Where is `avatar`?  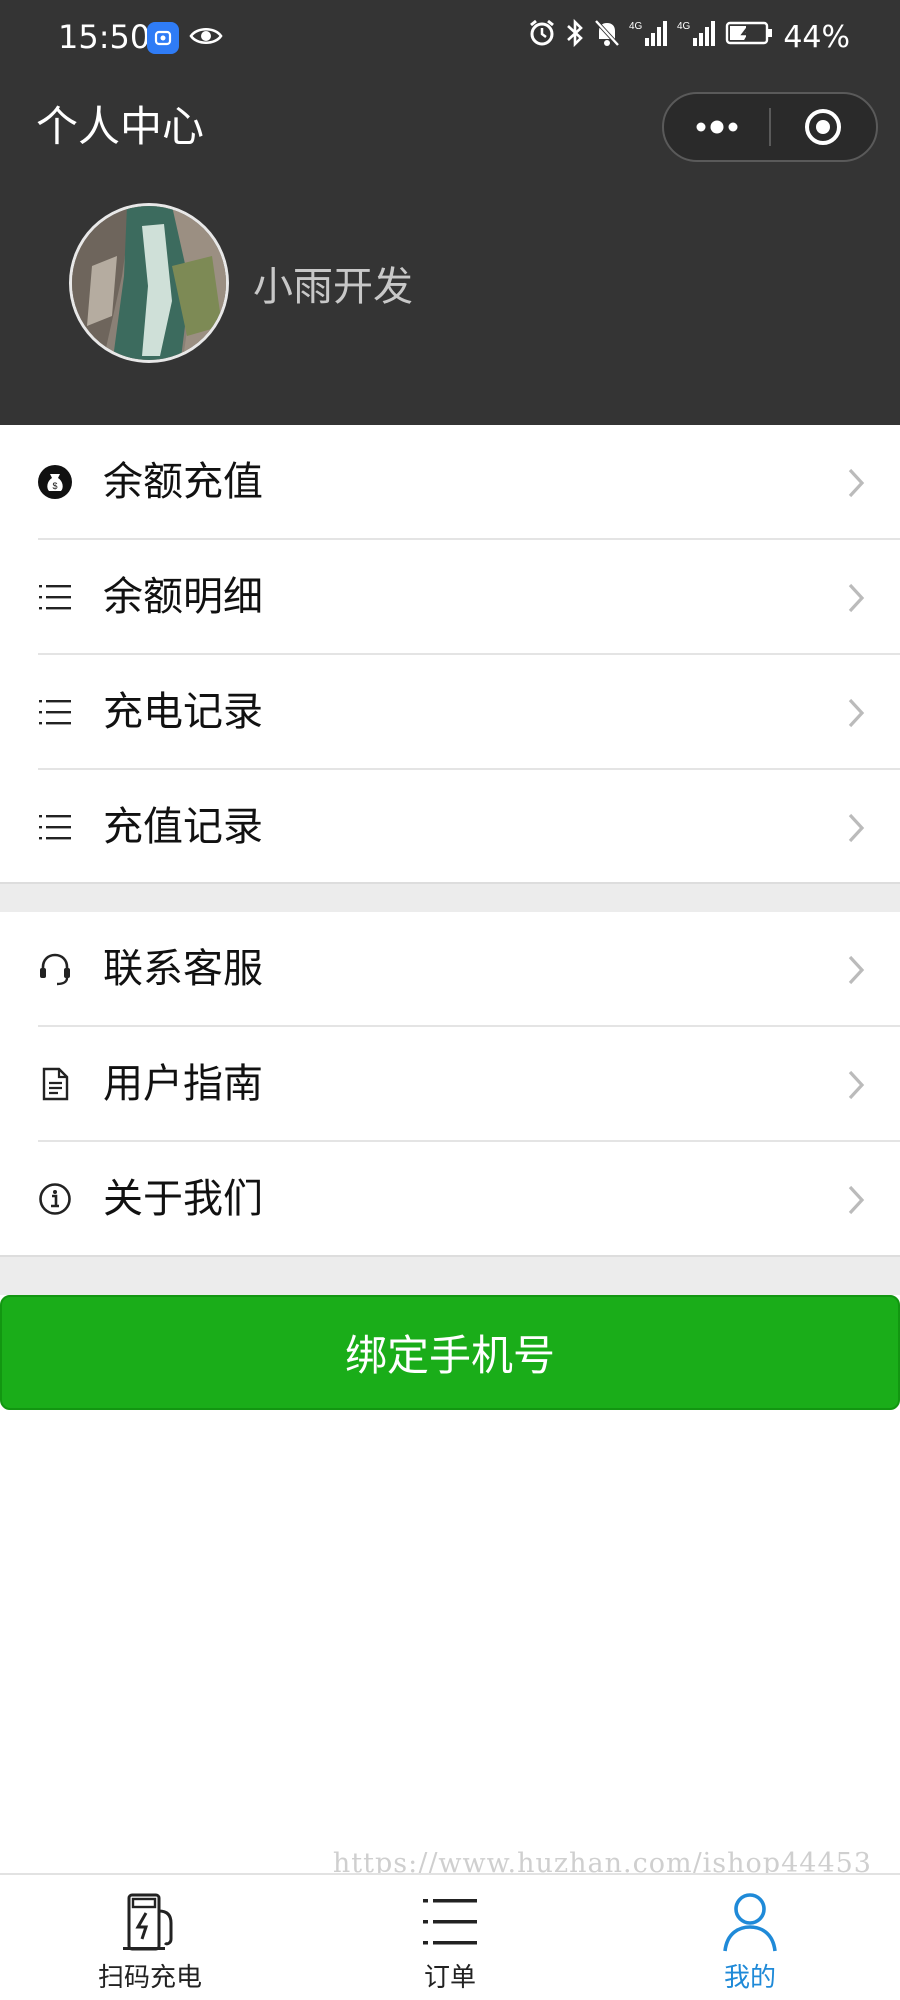
avatar is located at coordinates (149, 283).